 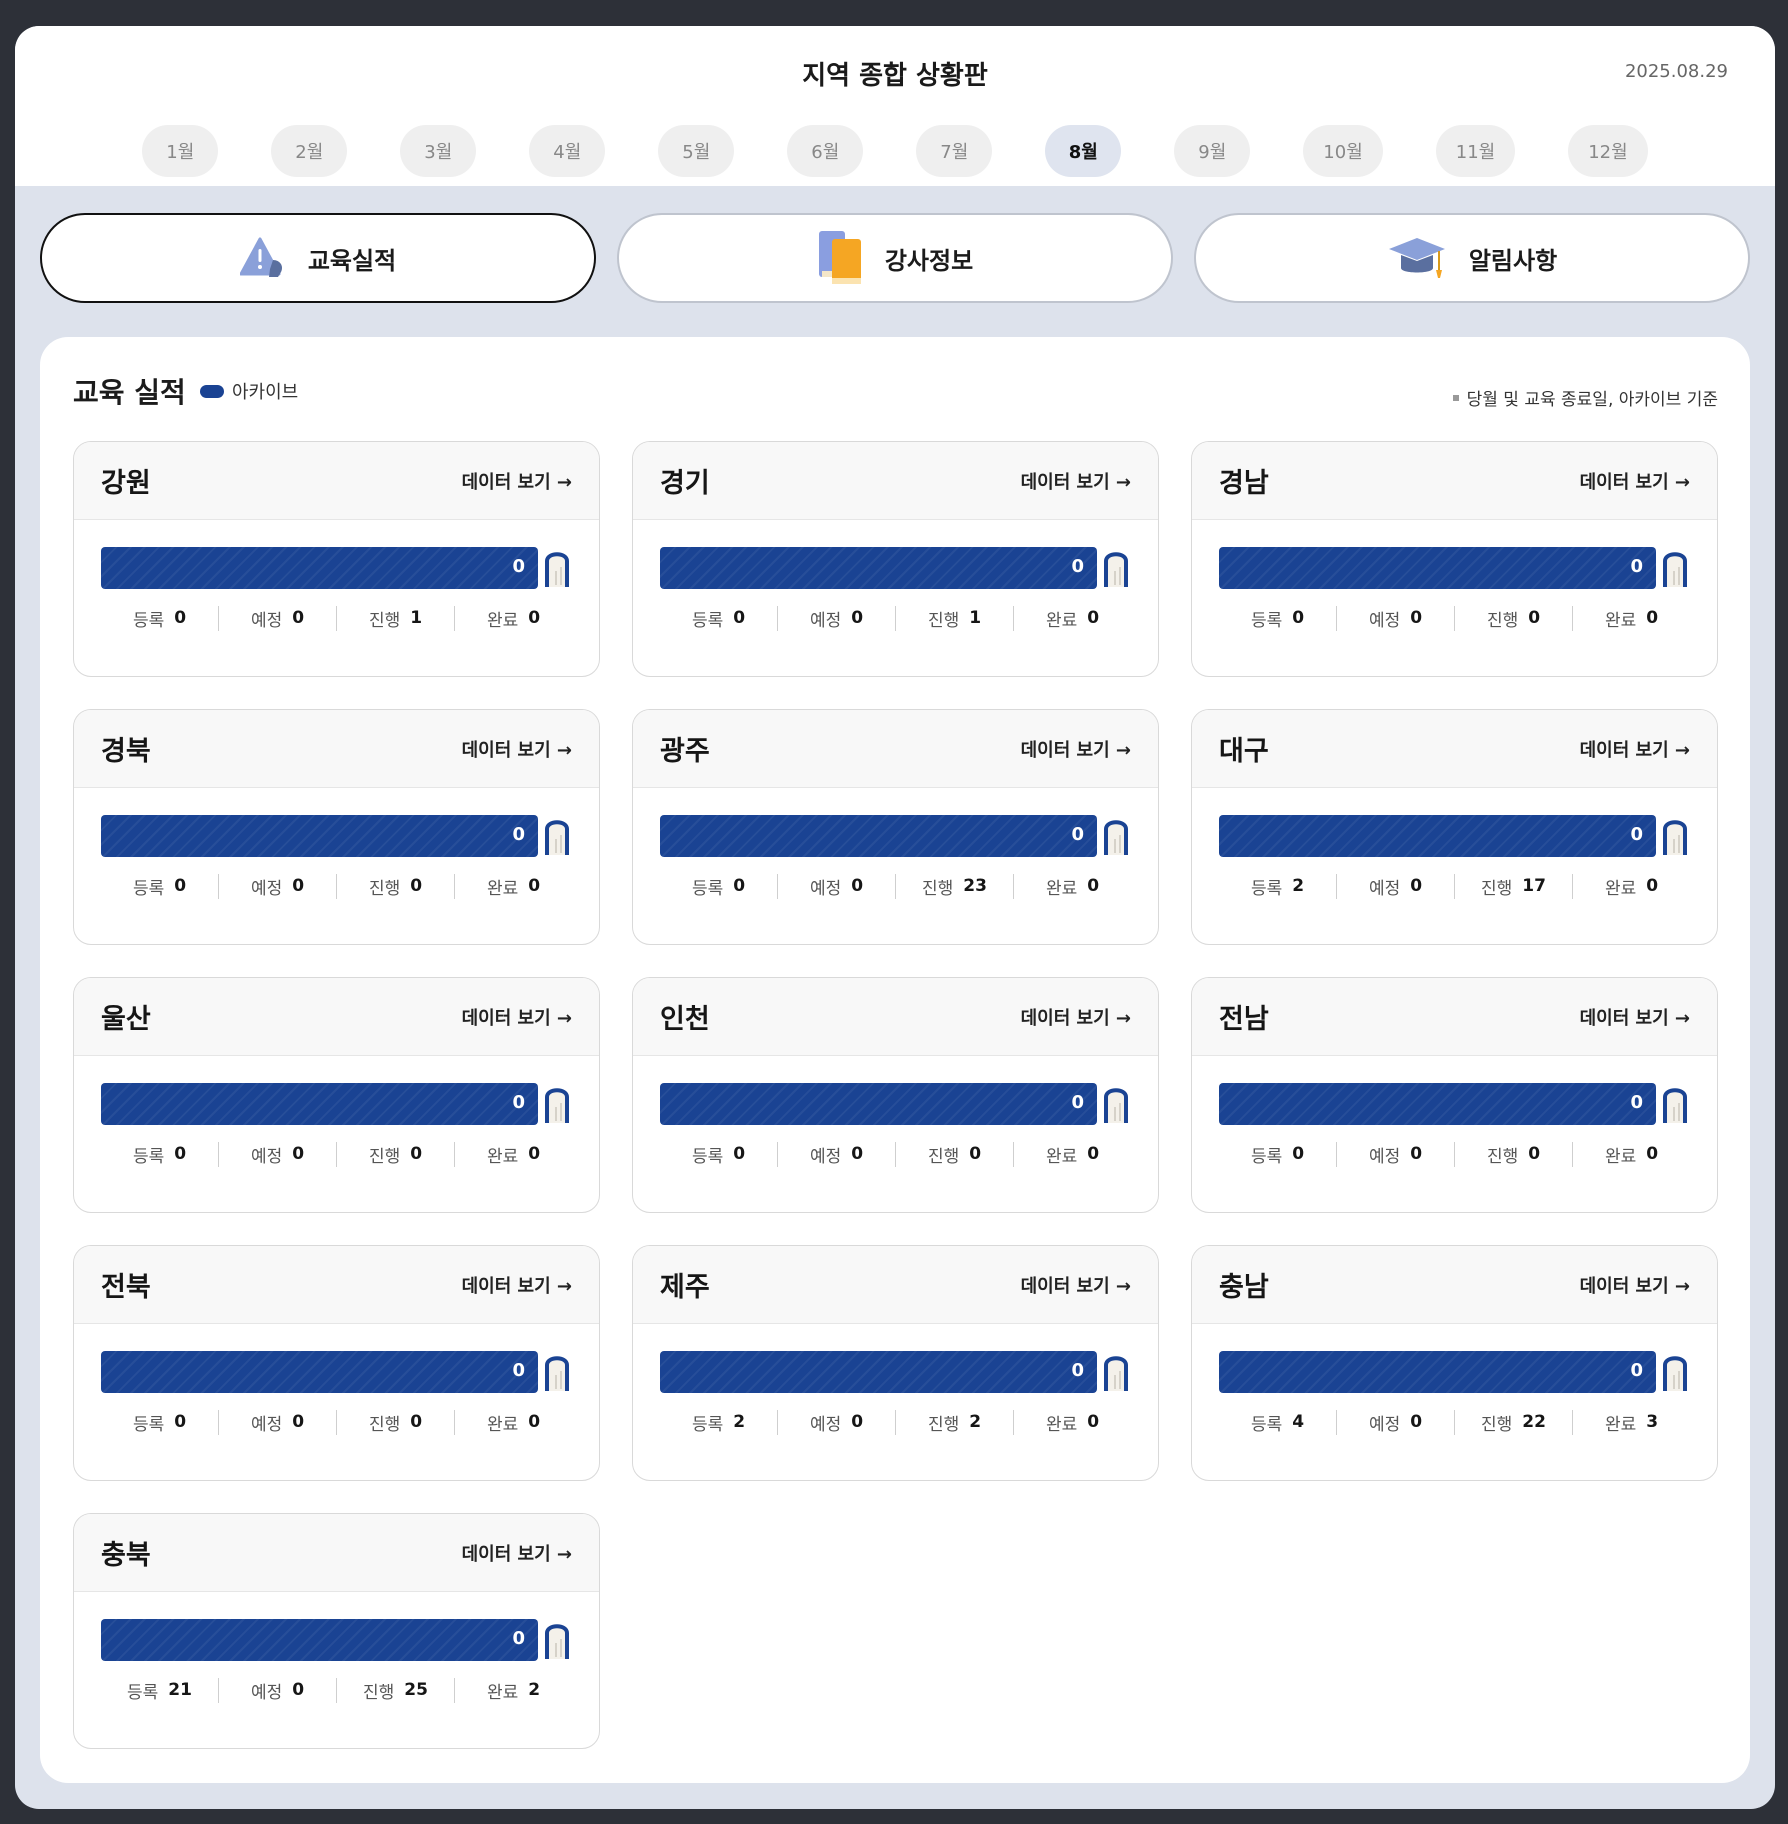 What do you see at coordinates (825, 151) in the screenshot?
I see `month-chip: 6월` at bounding box center [825, 151].